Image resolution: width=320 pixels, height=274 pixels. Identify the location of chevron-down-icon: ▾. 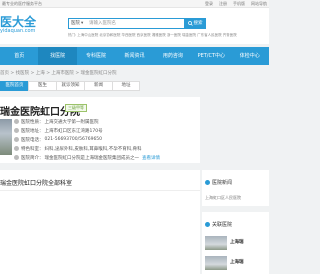
(82, 23).